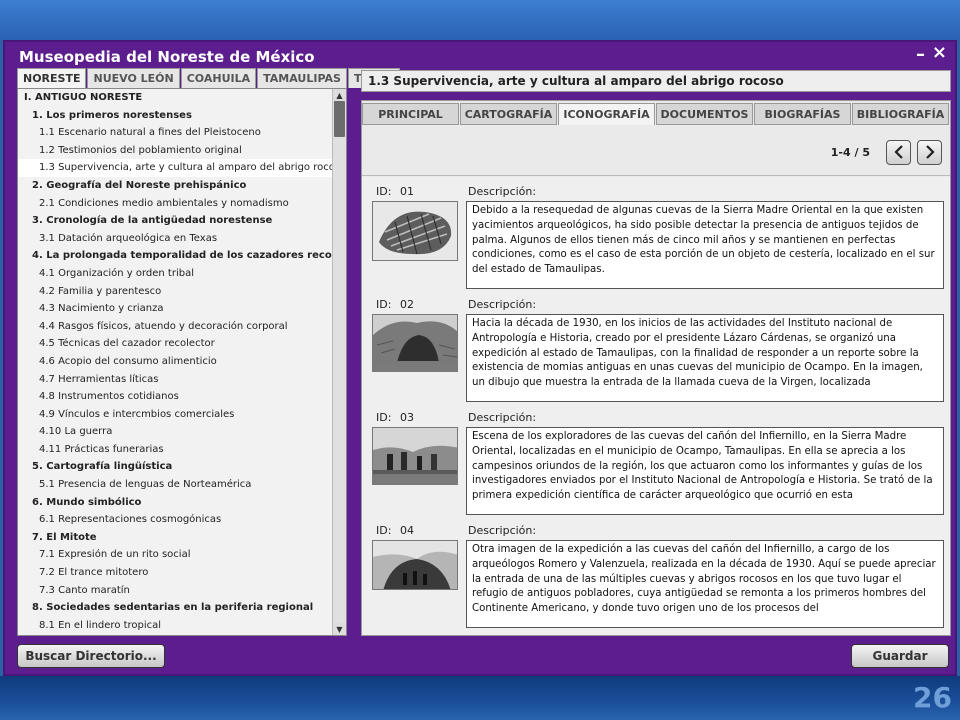 This screenshot has height=720, width=960. What do you see at coordinates (407, 191) in the screenshot?
I see `record-id: 01` at bounding box center [407, 191].